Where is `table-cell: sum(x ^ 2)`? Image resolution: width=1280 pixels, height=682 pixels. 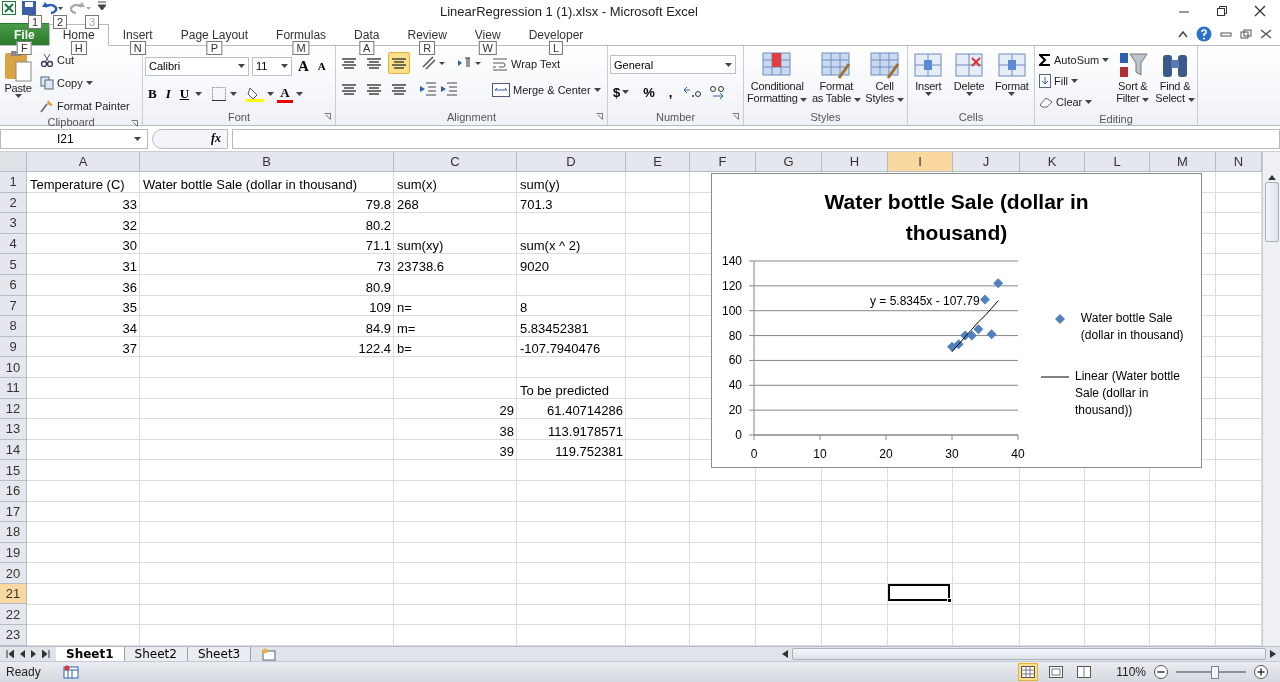
table-cell: sum(x ^ 2) is located at coordinates (571, 244).